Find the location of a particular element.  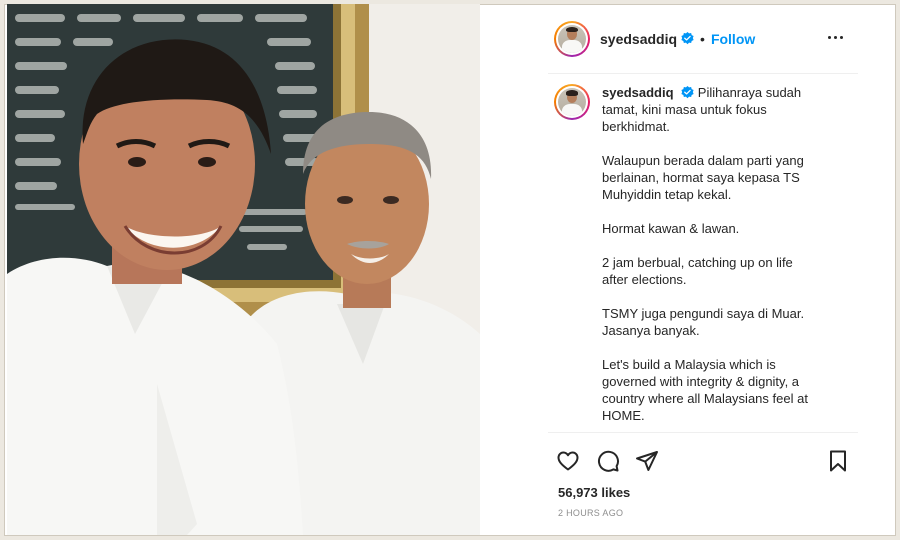

post-header: syedsaddiq • Follow is located at coordinates (703, 39).